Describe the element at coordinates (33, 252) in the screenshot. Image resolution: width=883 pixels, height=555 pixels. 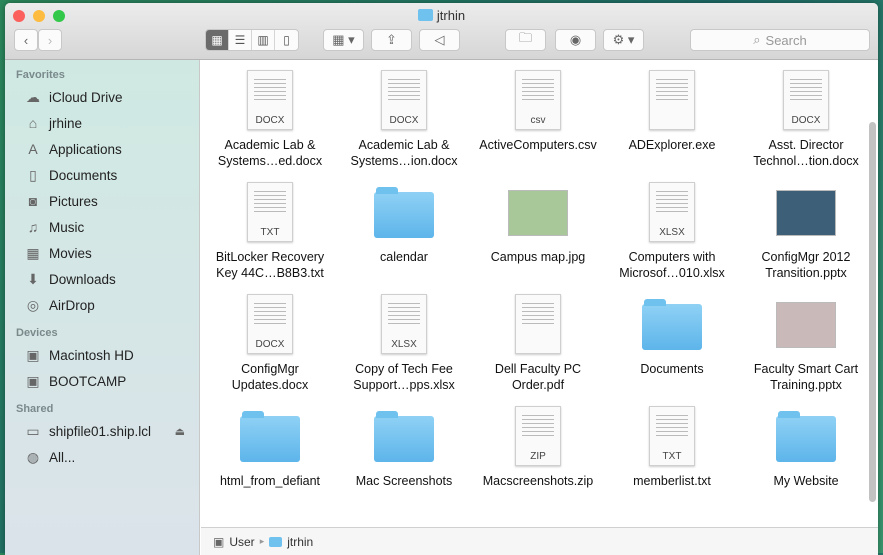
I see `film-icon: ▦` at that location.